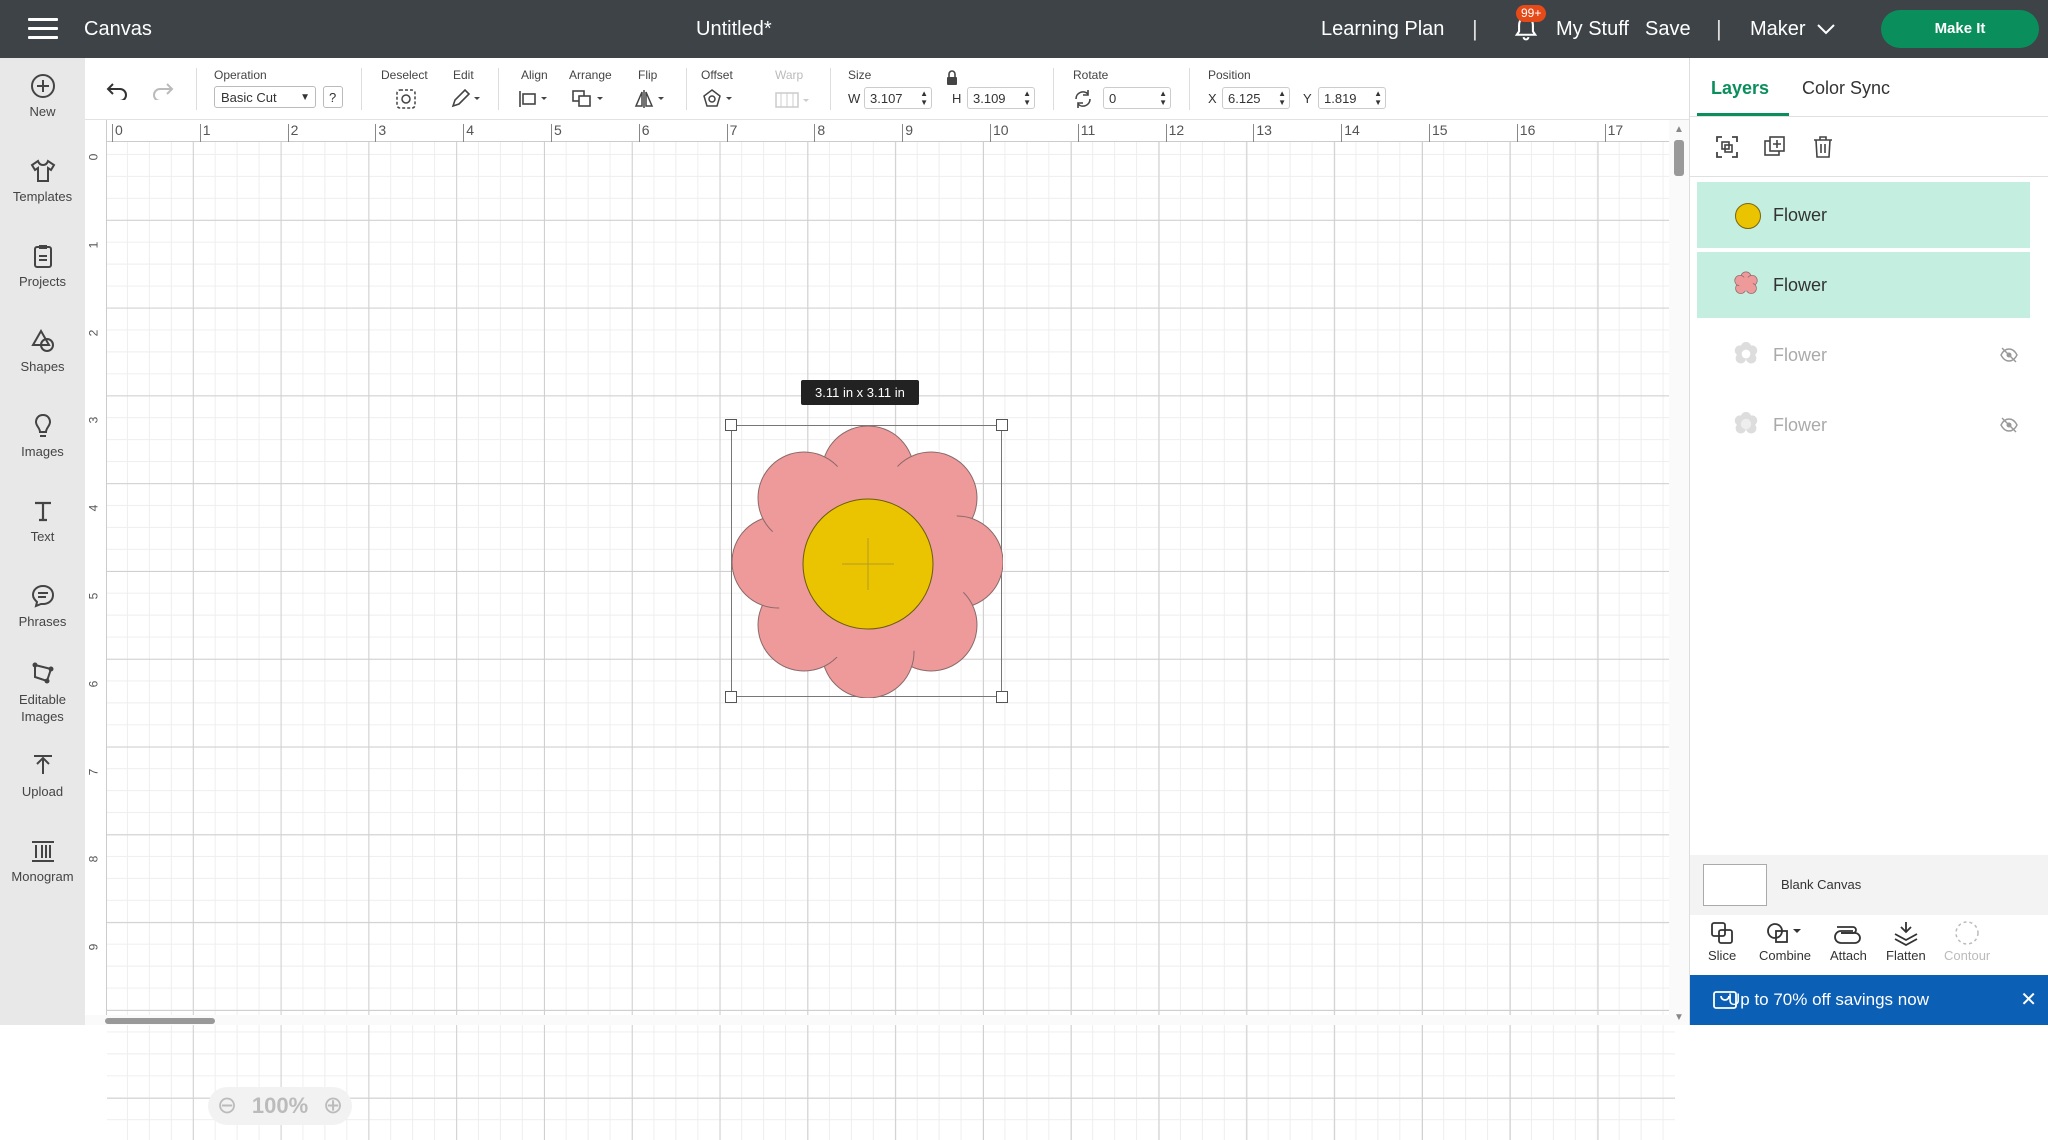 Image resolution: width=2048 pixels, height=1140 pixels. Describe the element at coordinates (1828, 999) in the screenshot. I see `promo-text: Up to 70% off savings now` at that location.